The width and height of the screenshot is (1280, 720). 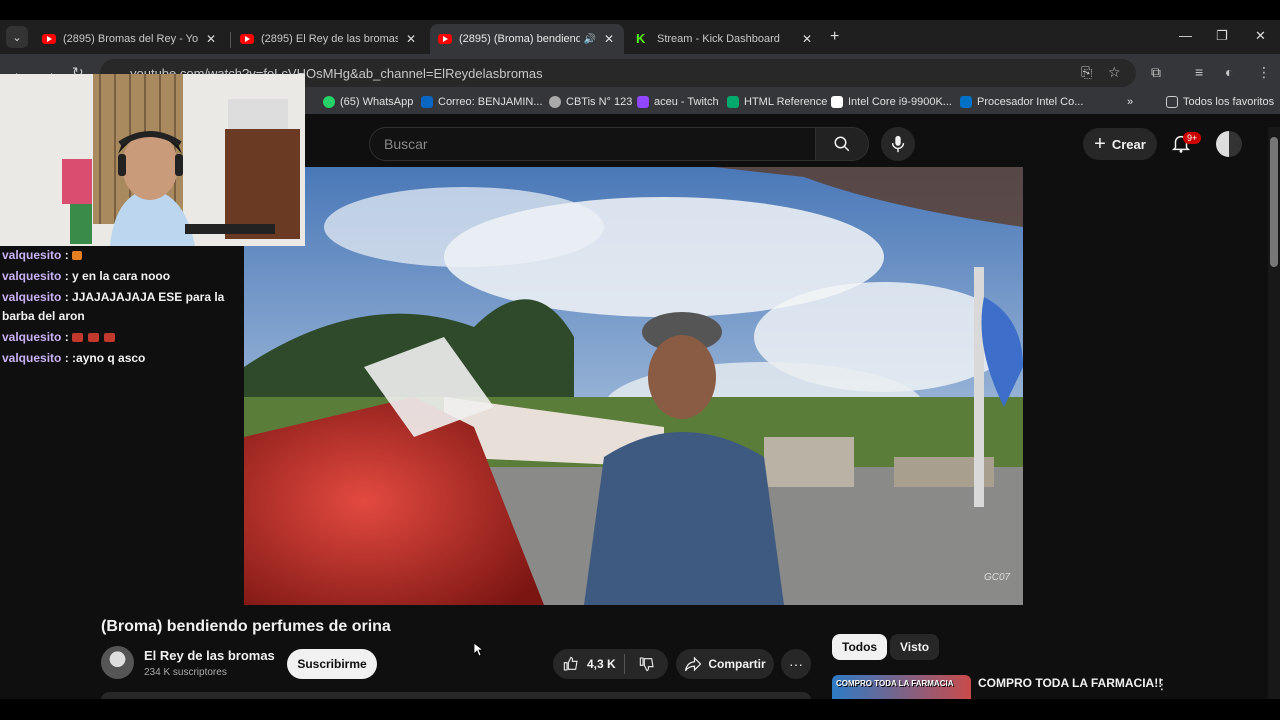 I want to click on amazon-icon, so click(x=837, y=102).